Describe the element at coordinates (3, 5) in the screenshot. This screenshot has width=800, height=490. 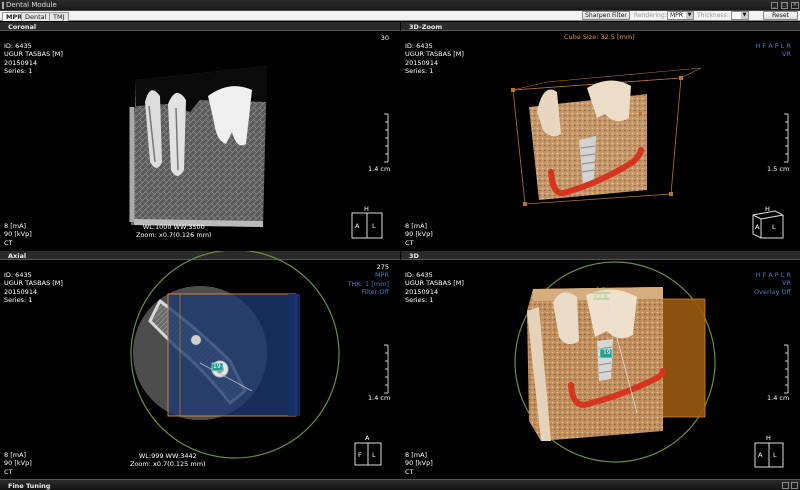
I see `grip-icon` at that location.